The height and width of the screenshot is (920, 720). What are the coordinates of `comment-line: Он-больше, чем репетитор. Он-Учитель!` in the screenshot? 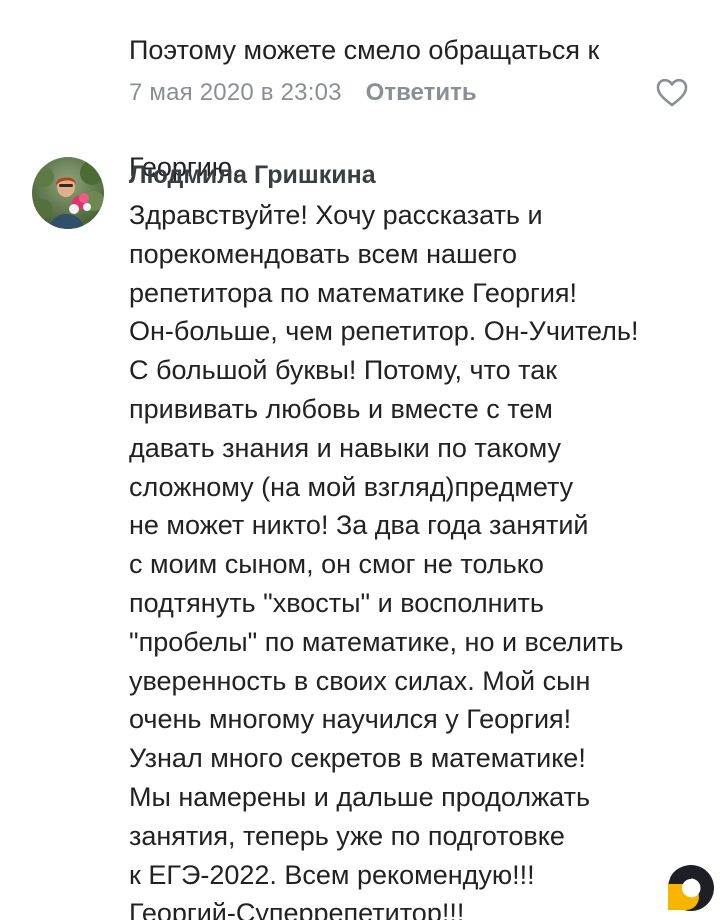 It's located at (384, 331).